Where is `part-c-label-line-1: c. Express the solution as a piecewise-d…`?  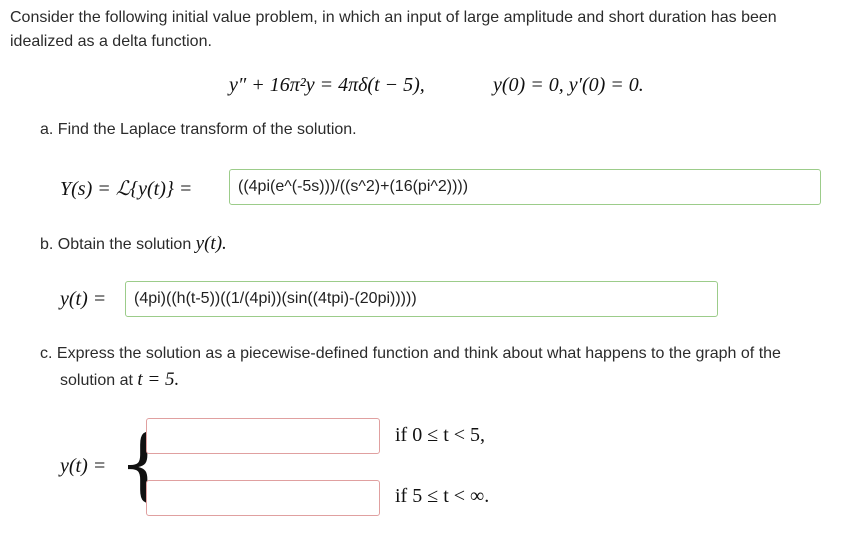
part-c-label-line-1: c. Express the solution as a piecewise-d… is located at coordinates (410, 353).